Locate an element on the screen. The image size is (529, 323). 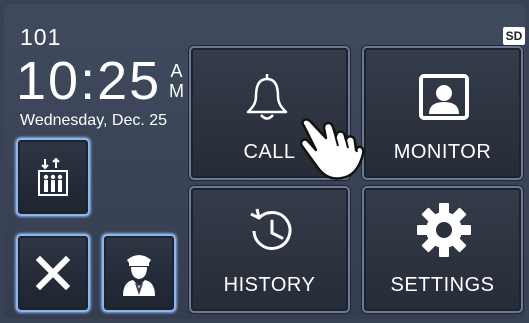
close-button is located at coordinates (53, 273).